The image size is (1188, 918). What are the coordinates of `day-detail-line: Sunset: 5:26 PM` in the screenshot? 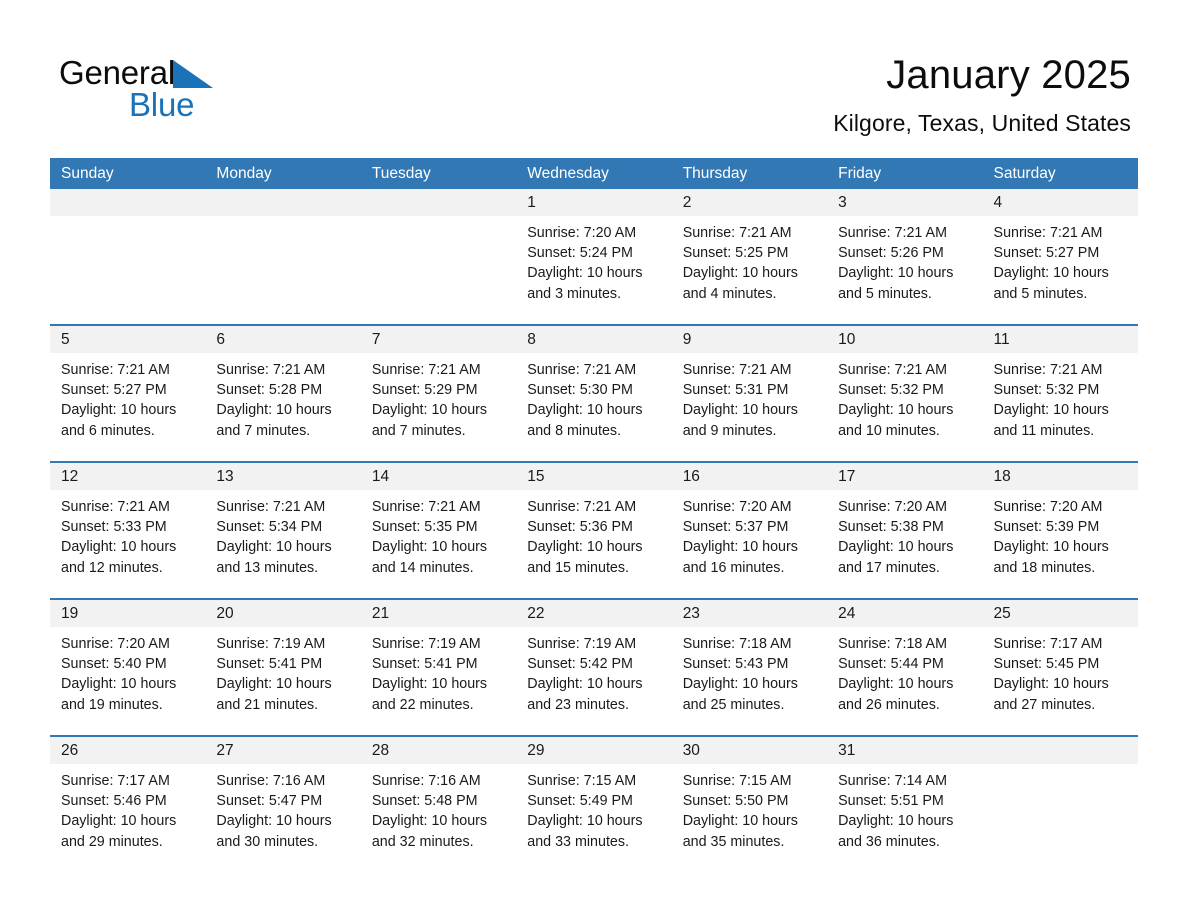 It's located at (891, 253).